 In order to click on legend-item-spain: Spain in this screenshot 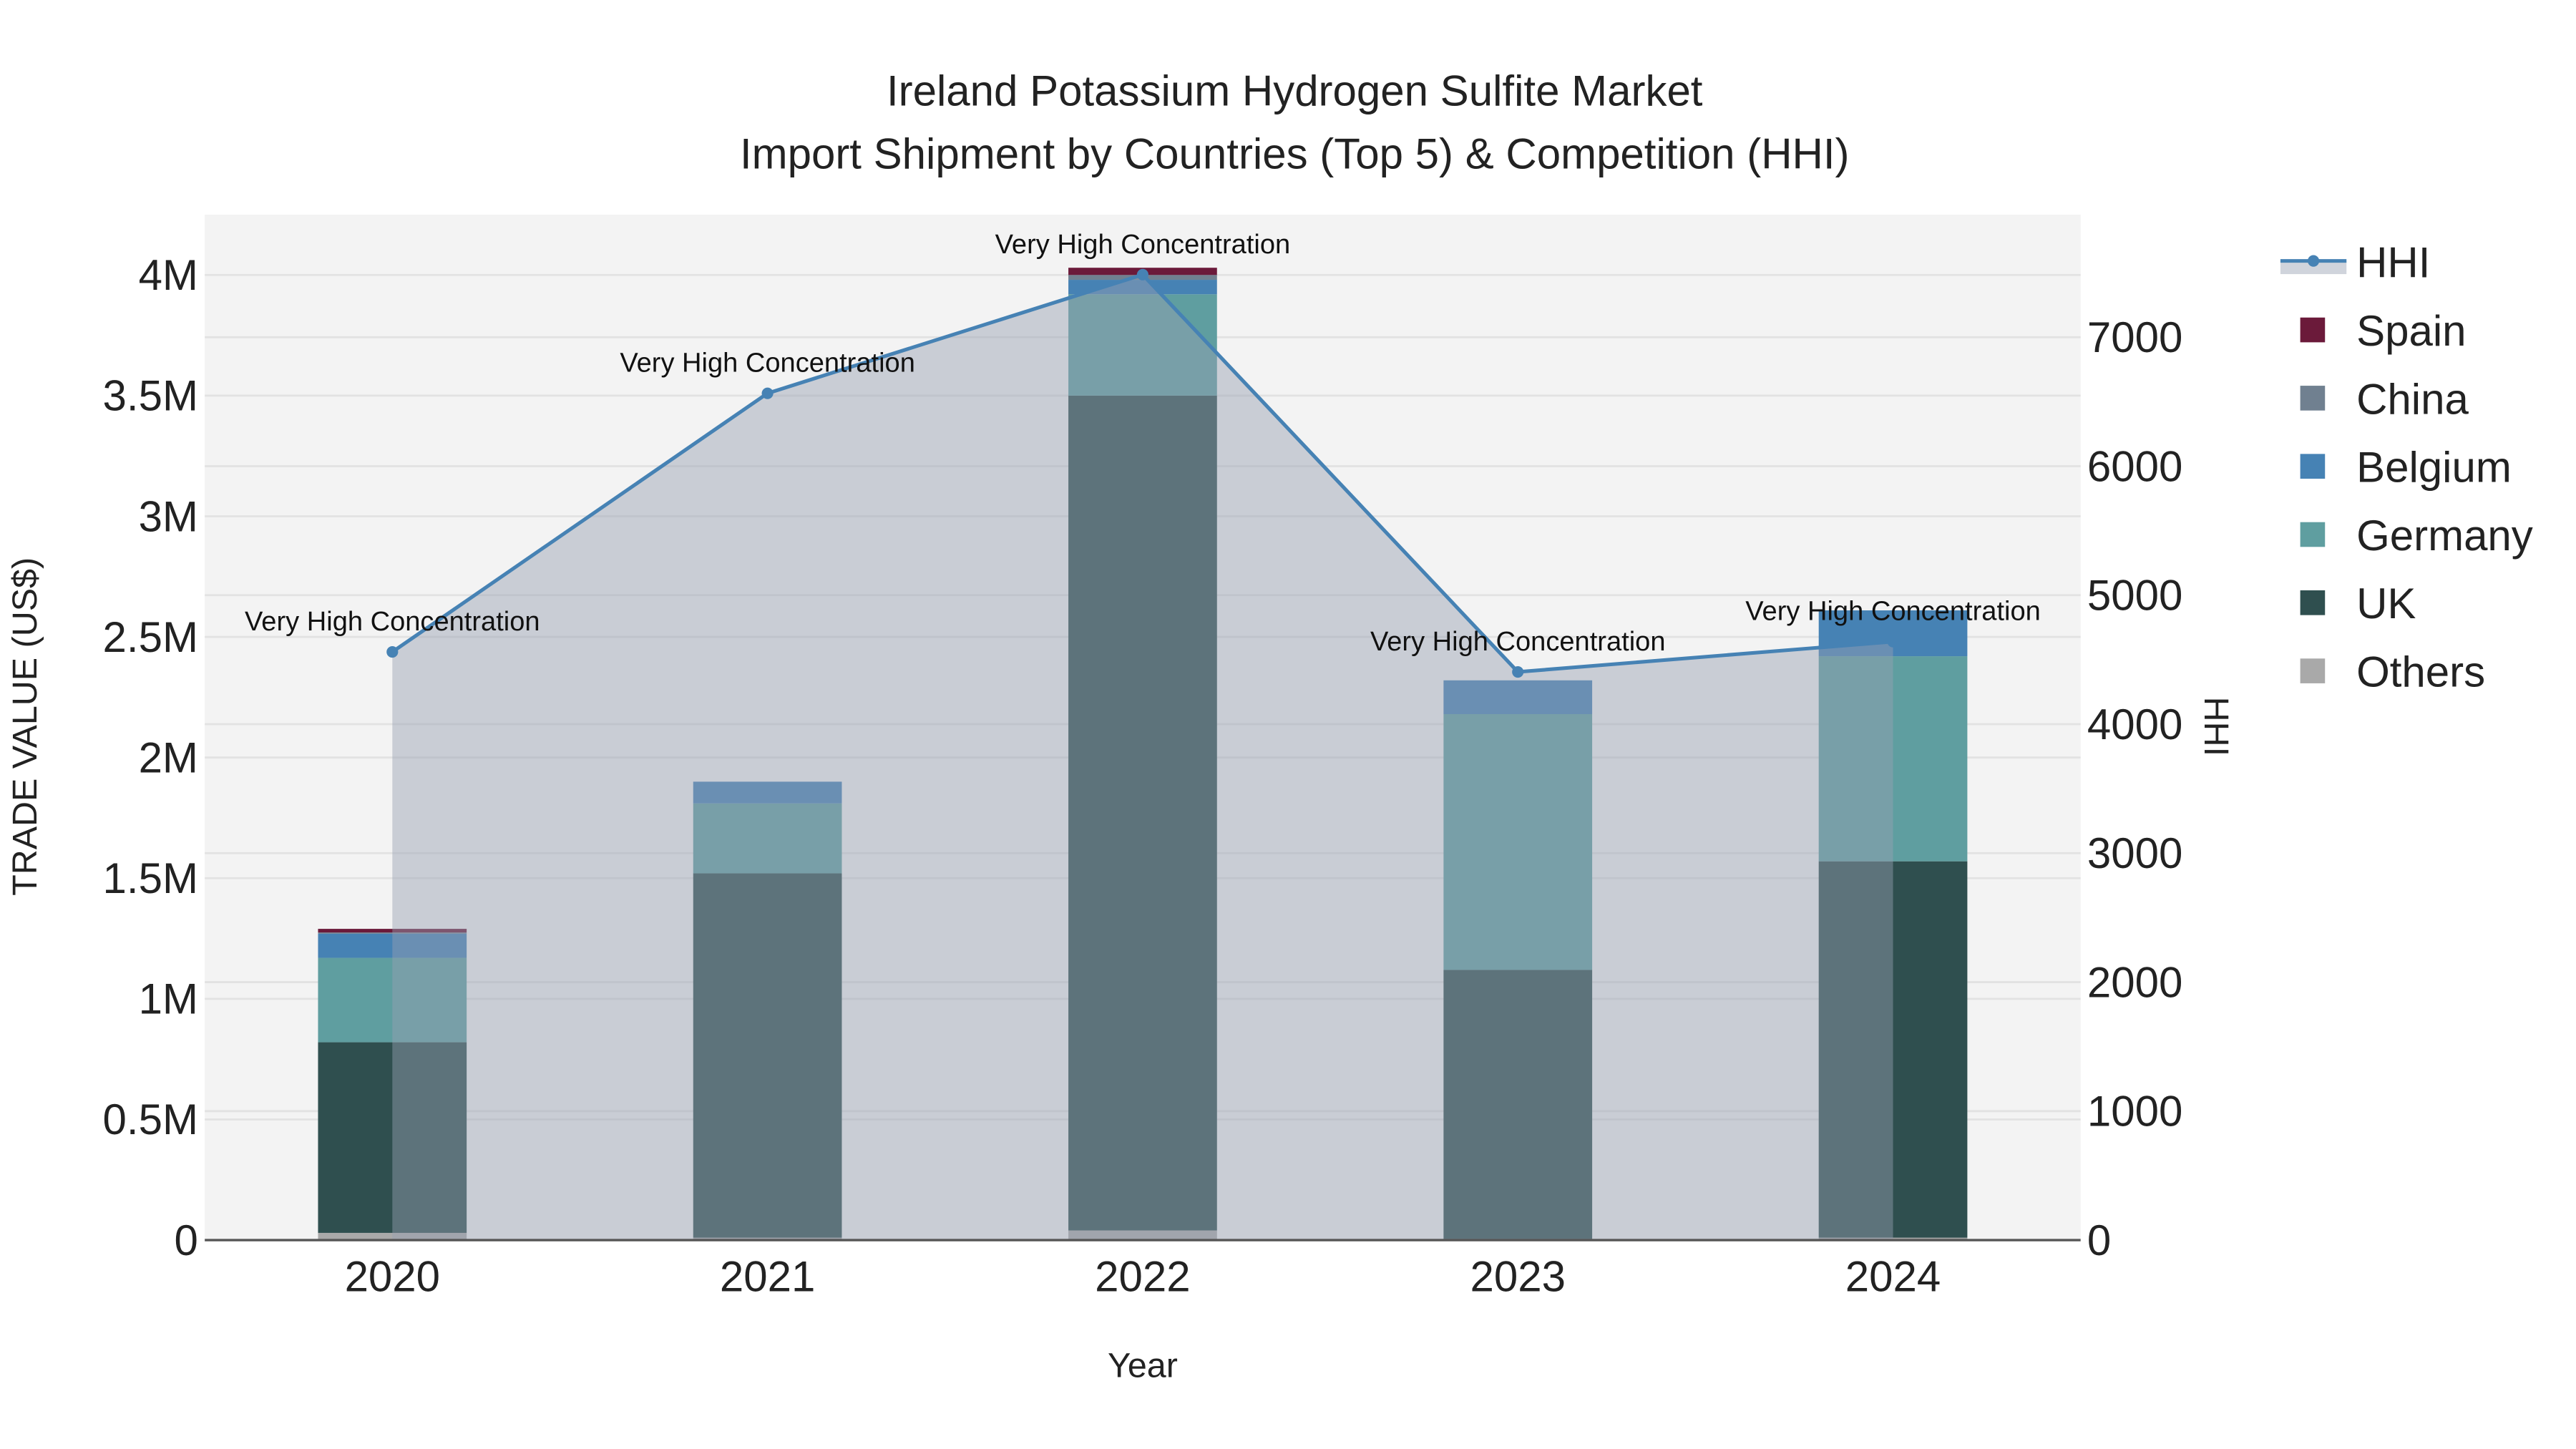, I will do `click(2383, 331)`.